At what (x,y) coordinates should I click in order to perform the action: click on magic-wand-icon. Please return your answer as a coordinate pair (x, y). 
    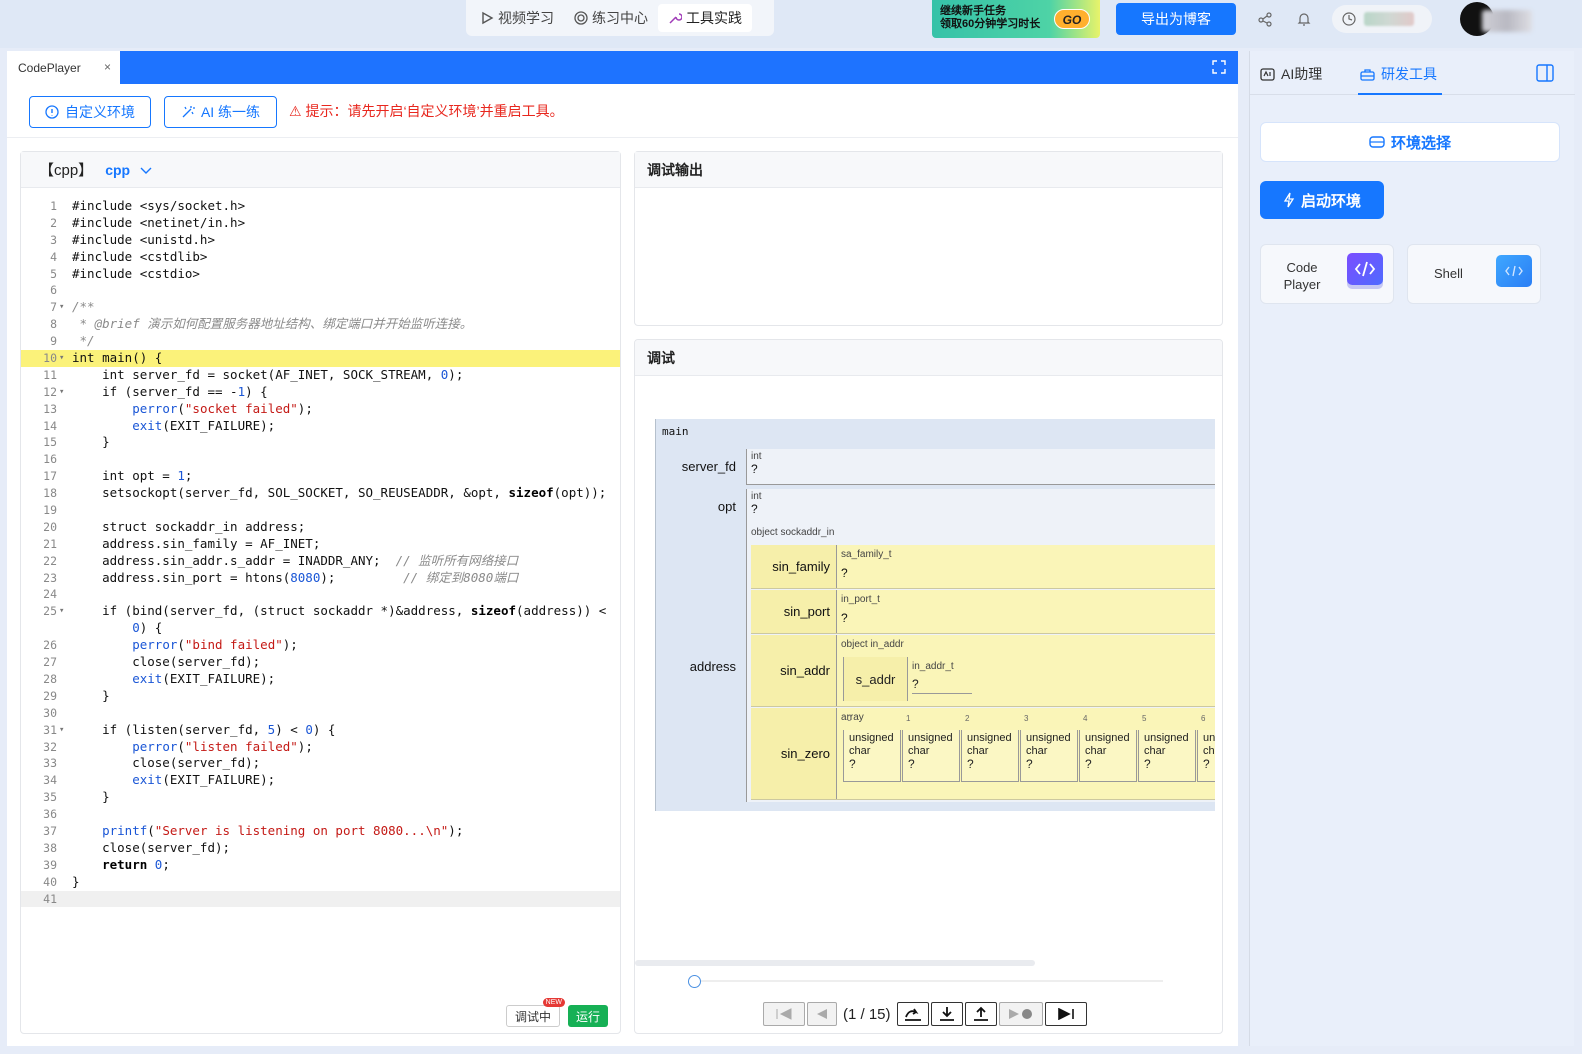
    Looking at the image, I should click on (188, 112).